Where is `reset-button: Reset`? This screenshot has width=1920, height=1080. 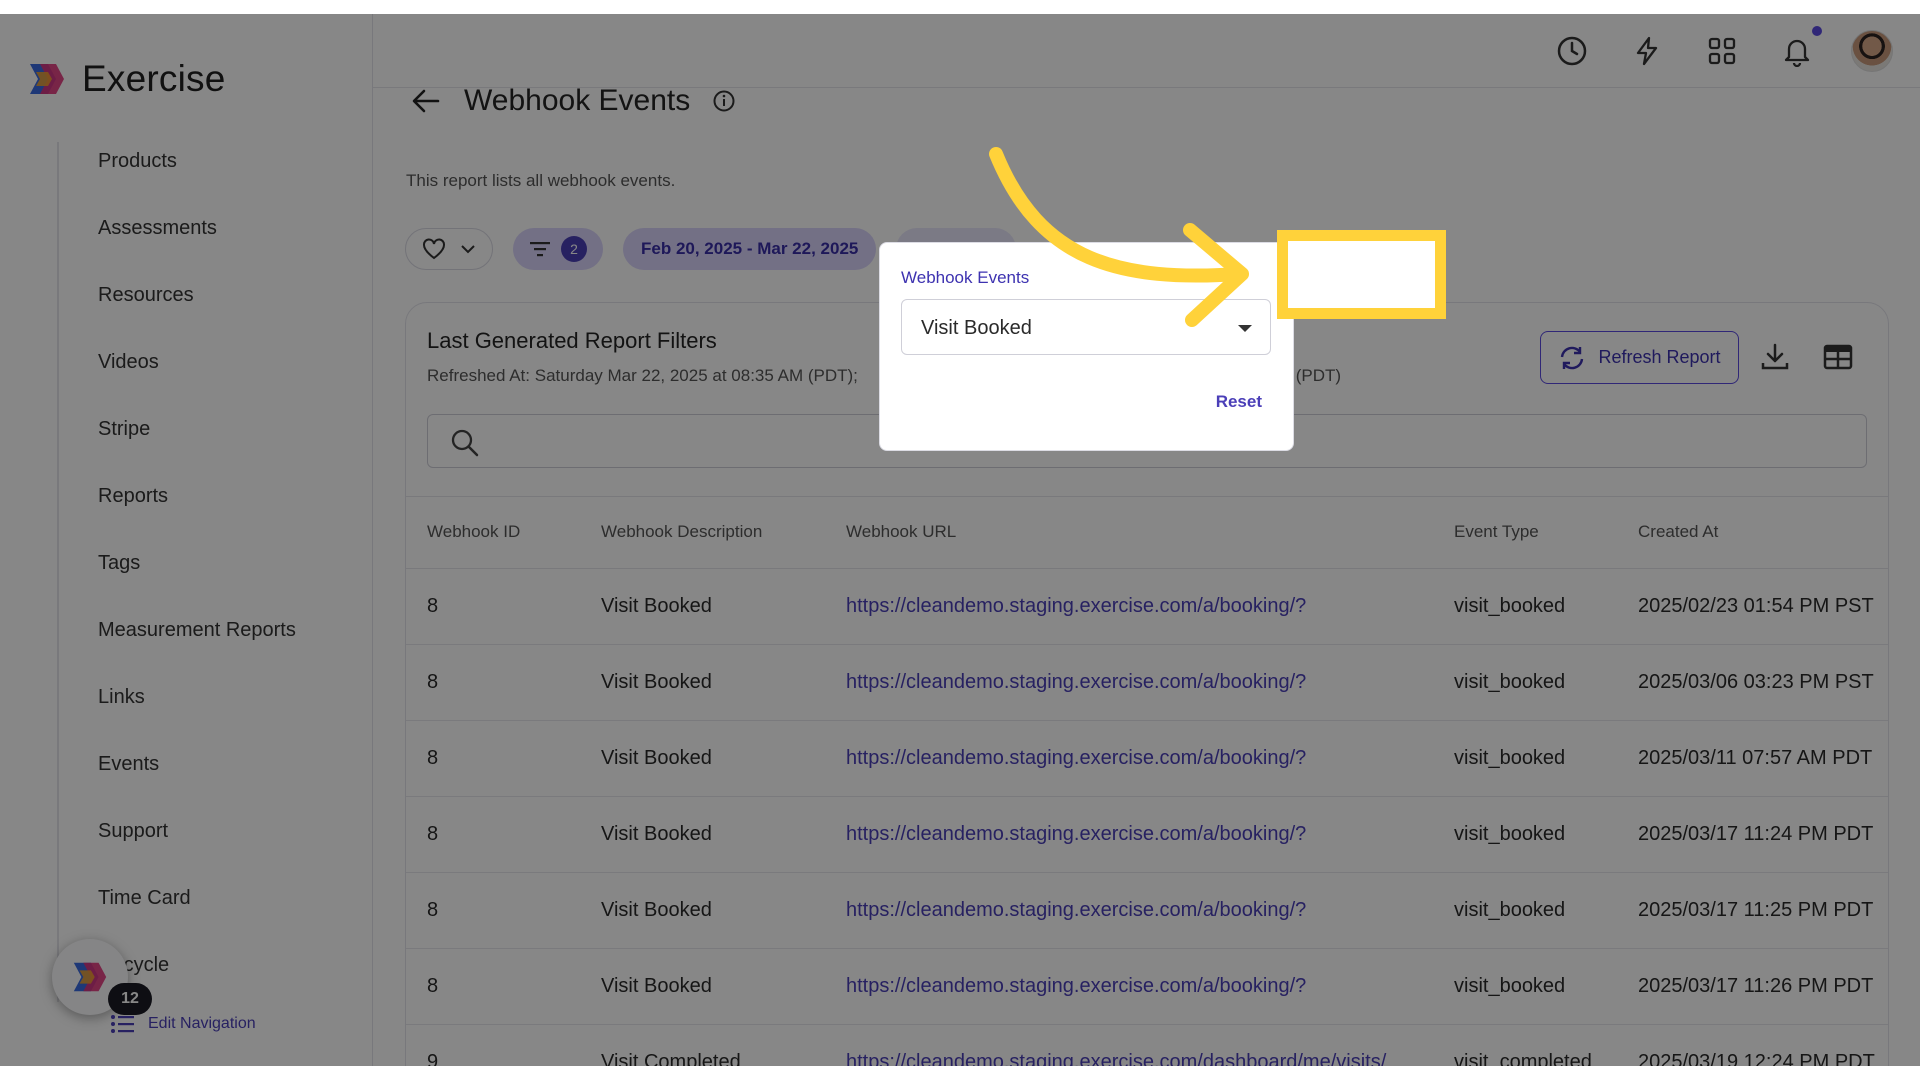
reset-button: Reset is located at coordinates (1239, 402).